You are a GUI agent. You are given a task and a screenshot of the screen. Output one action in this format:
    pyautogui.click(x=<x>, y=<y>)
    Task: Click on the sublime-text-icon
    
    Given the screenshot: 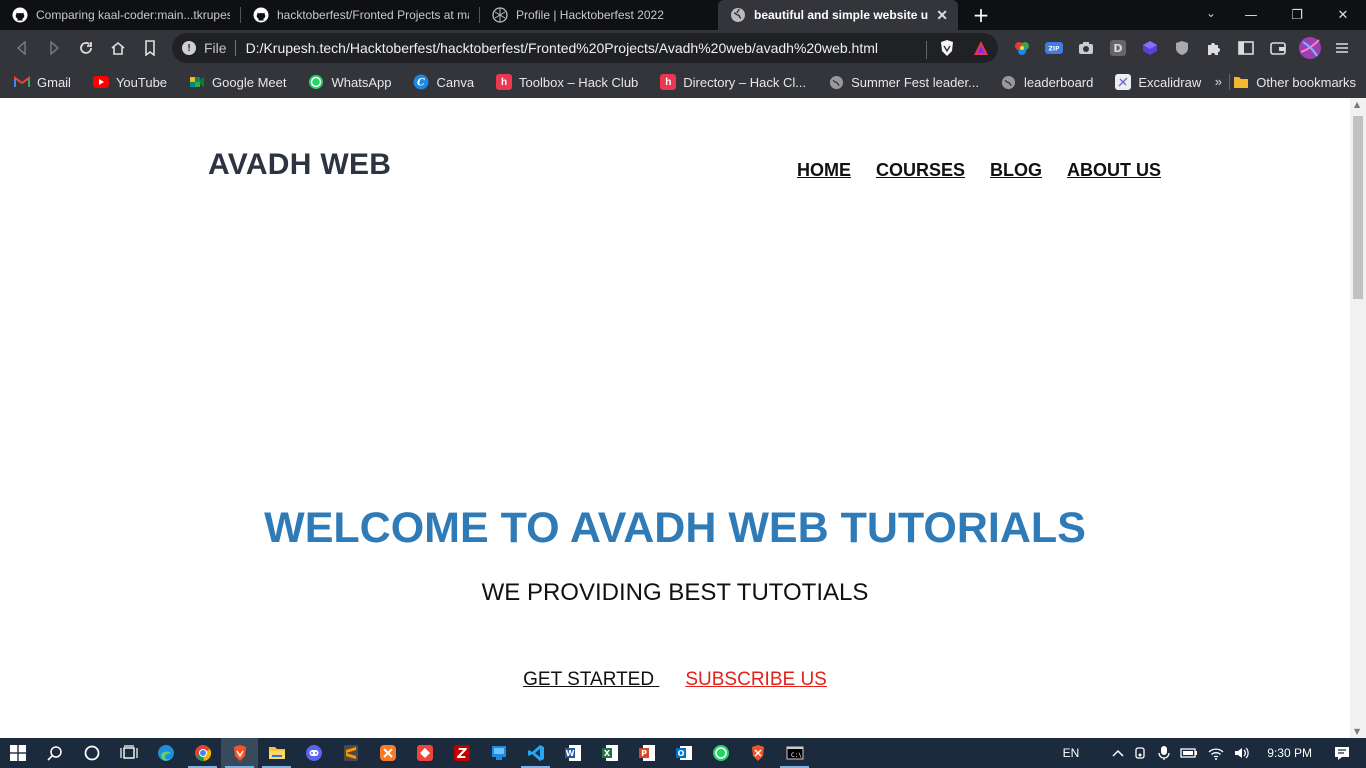 What is the action you would take?
    pyautogui.click(x=350, y=753)
    